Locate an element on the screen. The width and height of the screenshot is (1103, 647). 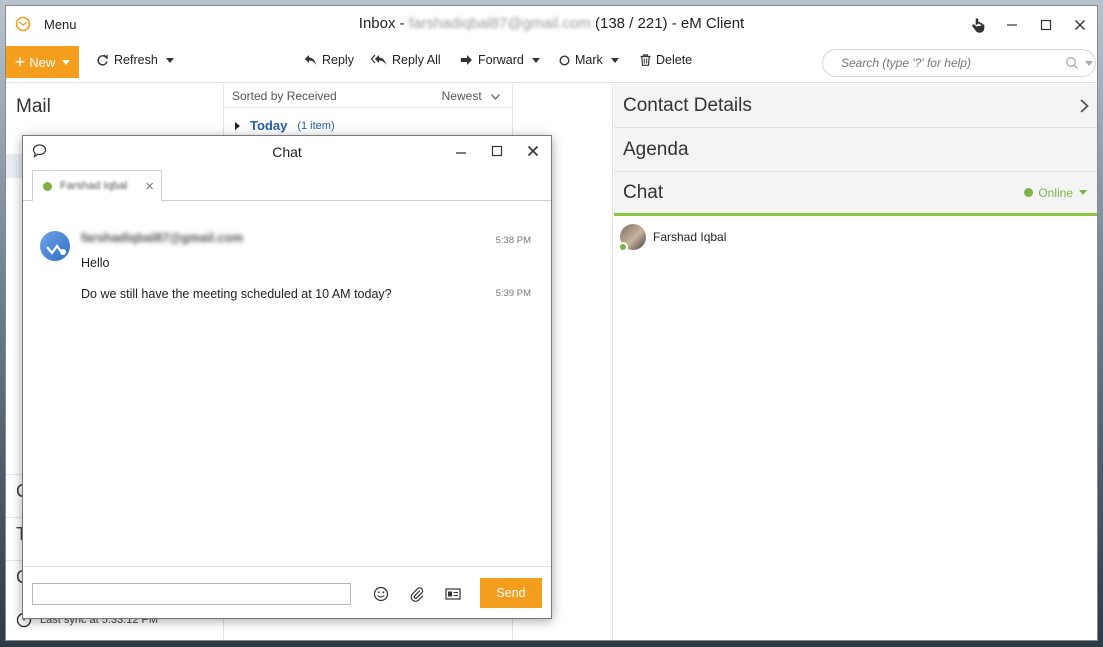
status-dropdown: Online is located at coordinates (1055, 193).